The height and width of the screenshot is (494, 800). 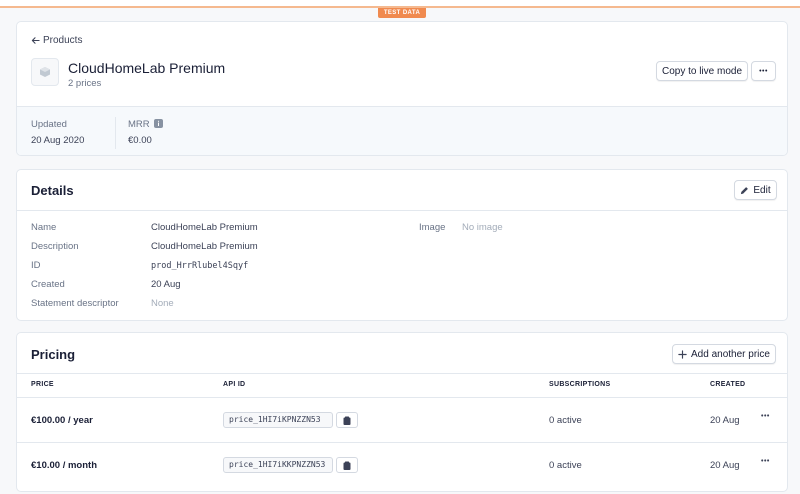 What do you see at coordinates (62, 420) in the screenshot?
I see `row-price: €100.00 / year` at bounding box center [62, 420].